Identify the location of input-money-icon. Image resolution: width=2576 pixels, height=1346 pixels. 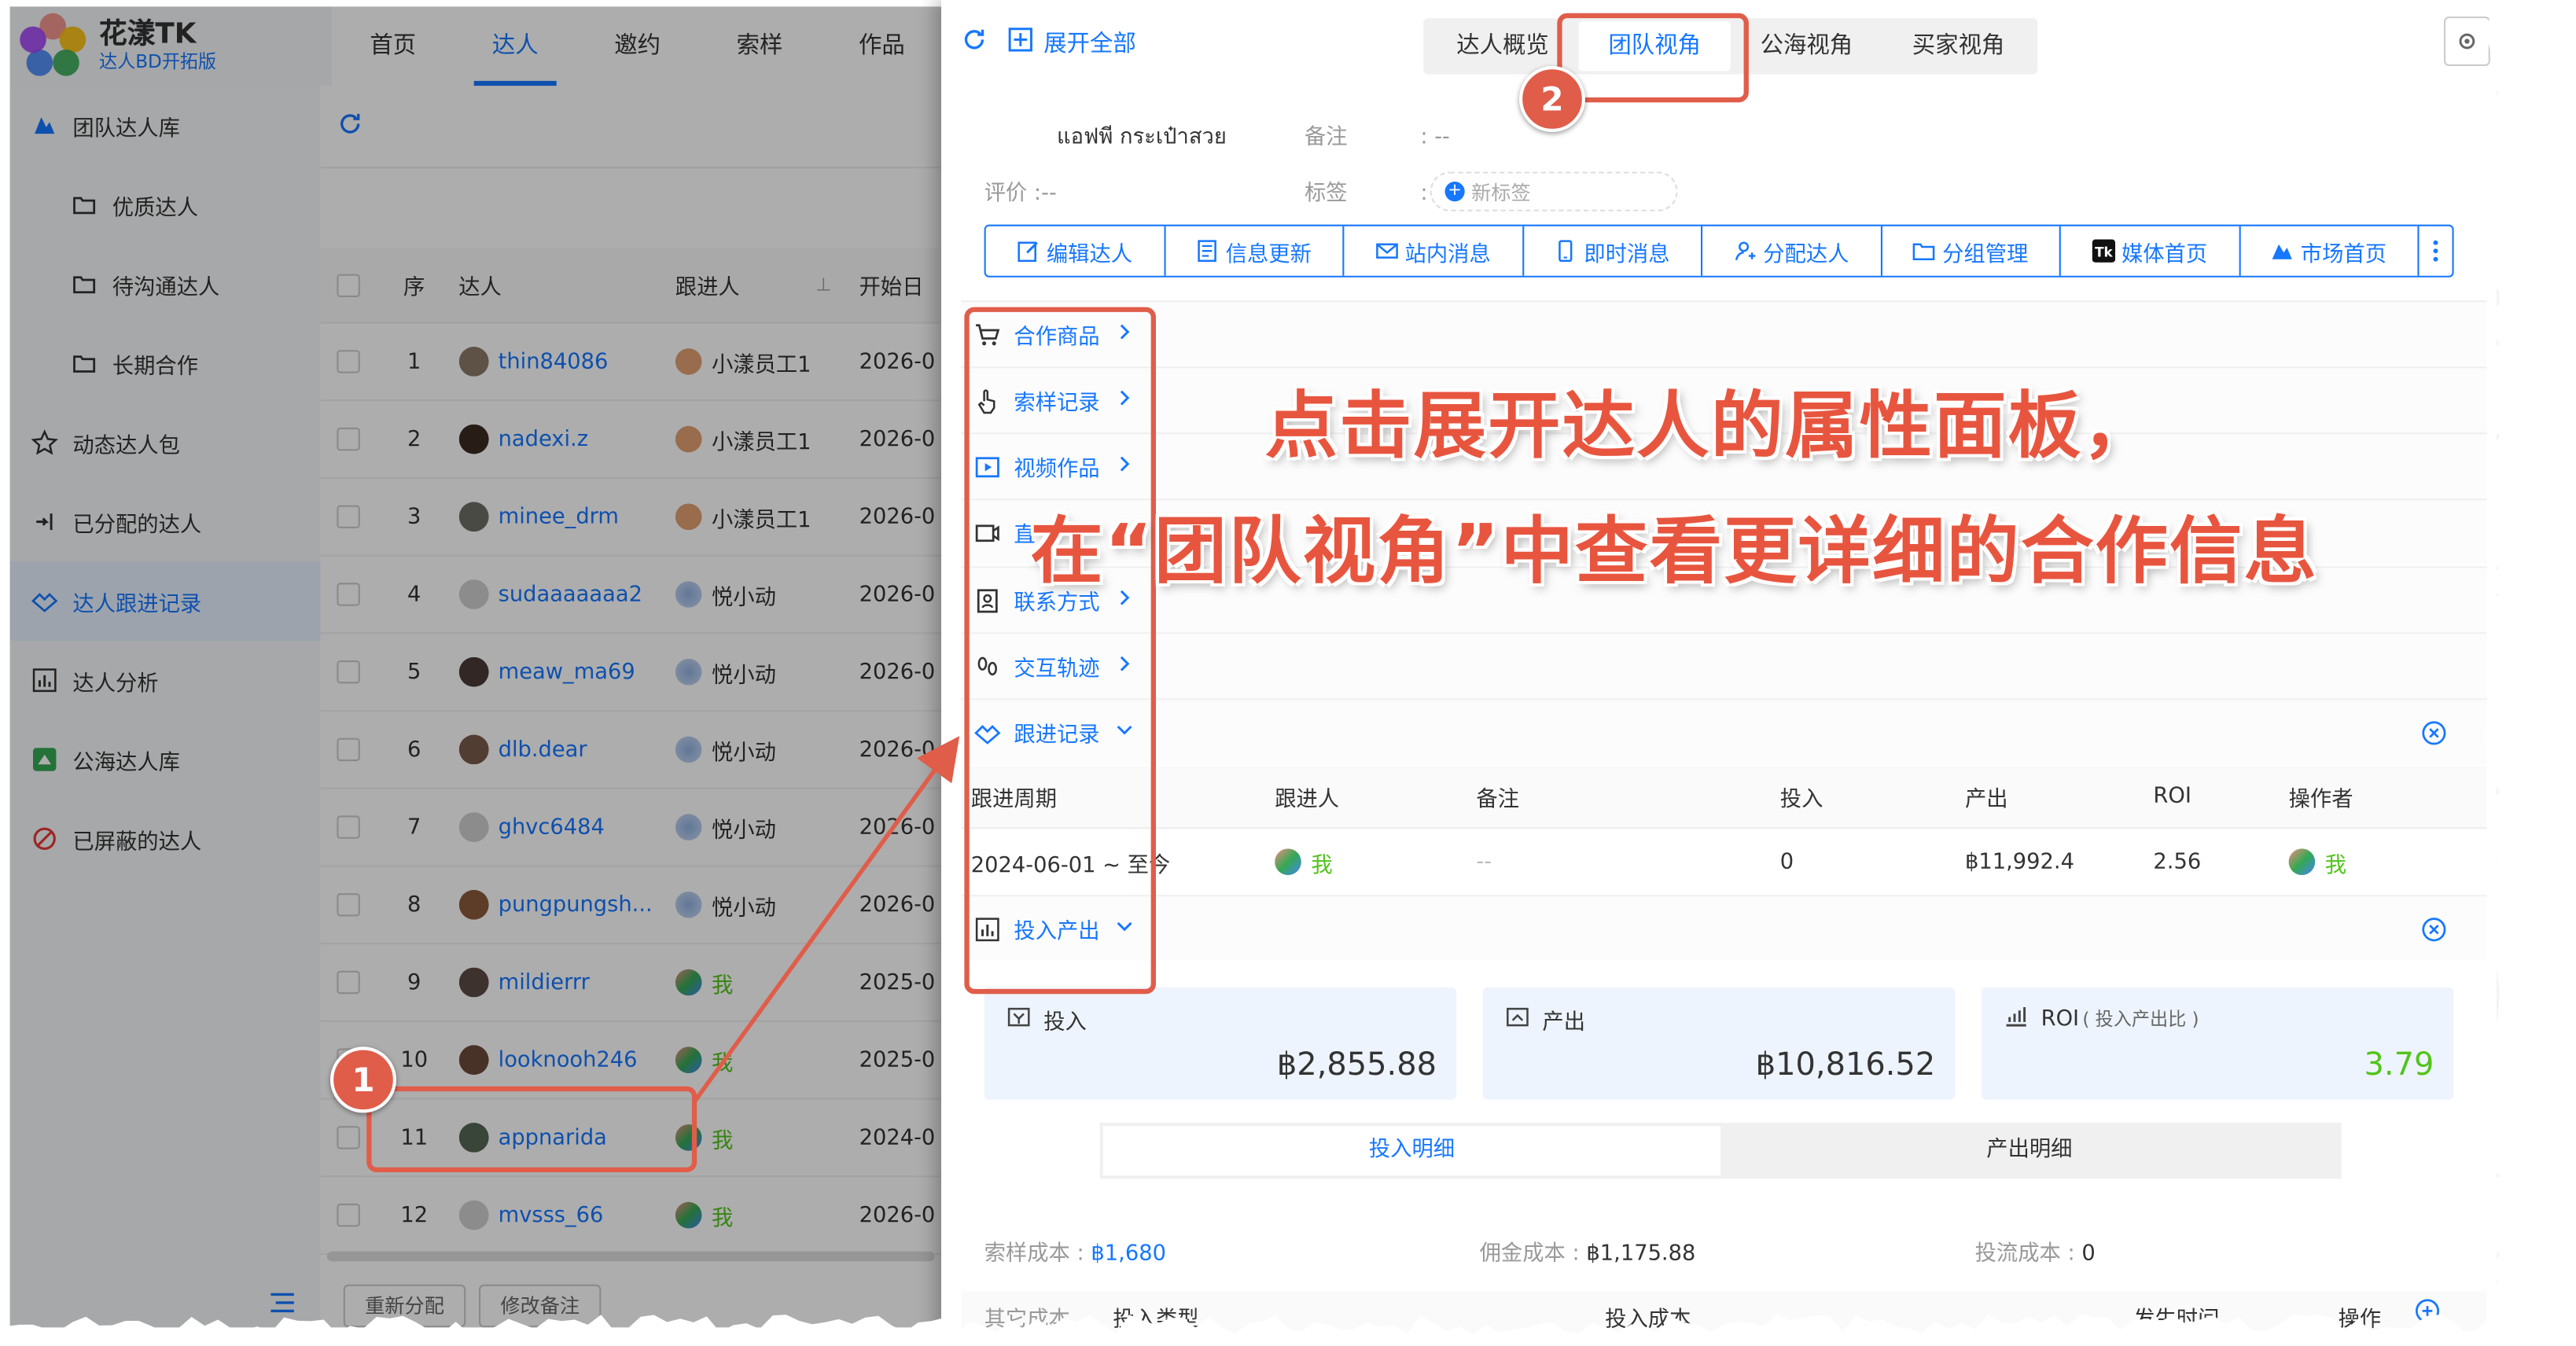
(1019, 1020).